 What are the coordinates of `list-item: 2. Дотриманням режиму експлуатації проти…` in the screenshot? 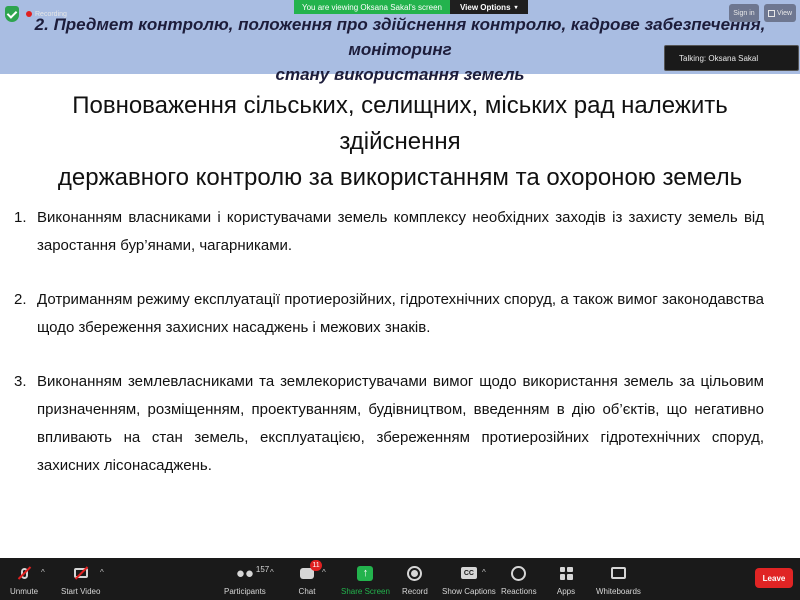 It's located at (389, 314).